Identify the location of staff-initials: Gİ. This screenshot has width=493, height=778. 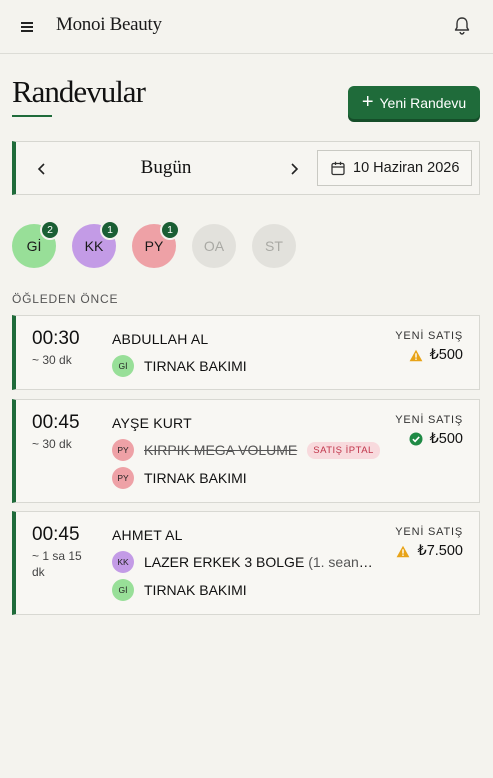
(34, 246).